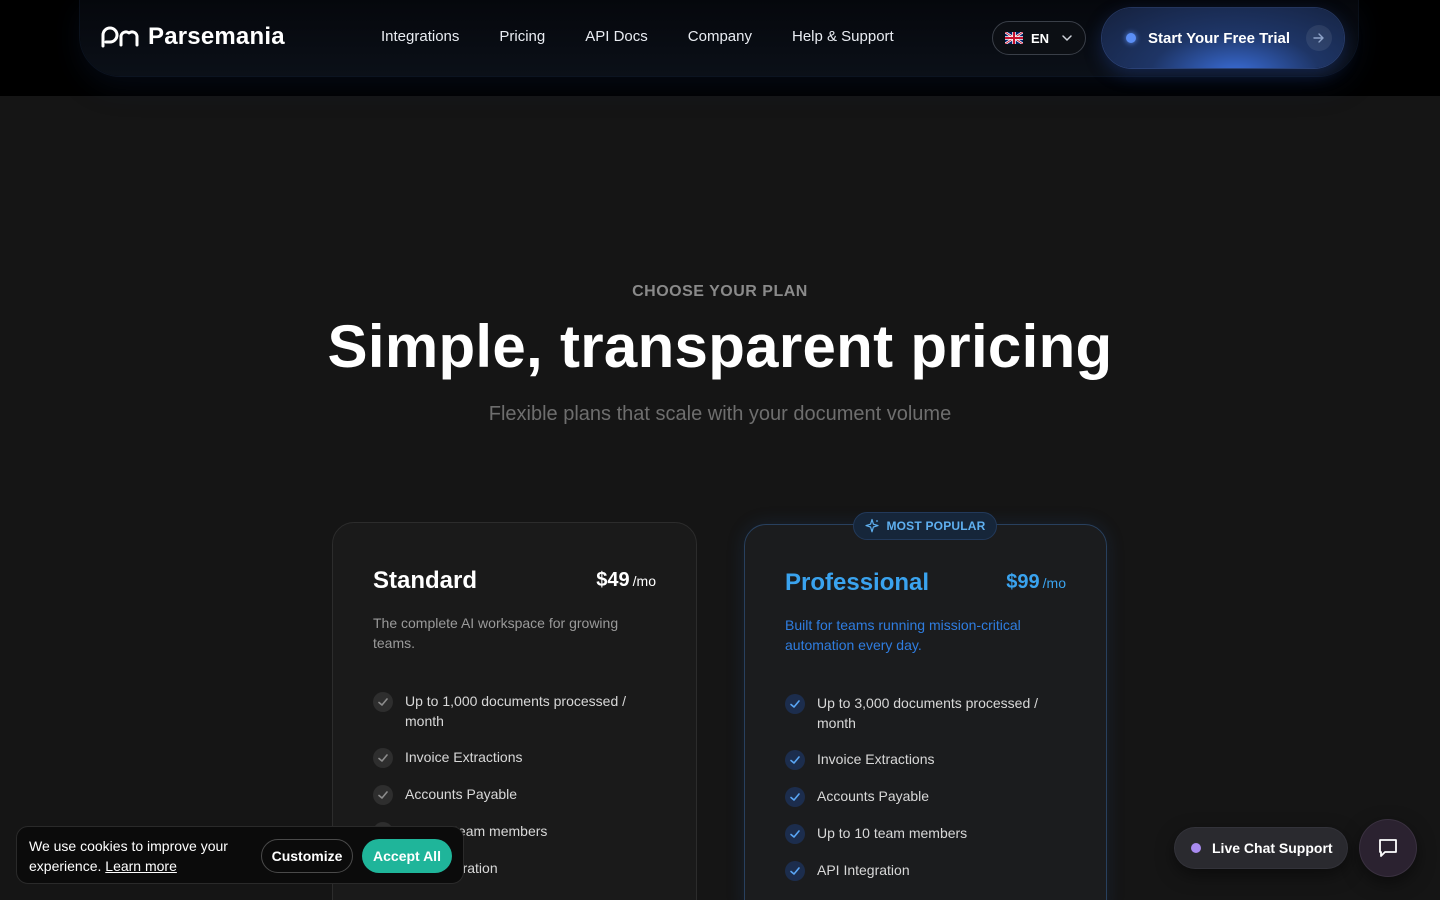  I want to click on badge-label: MOST POPULAR, so click(936, 526).